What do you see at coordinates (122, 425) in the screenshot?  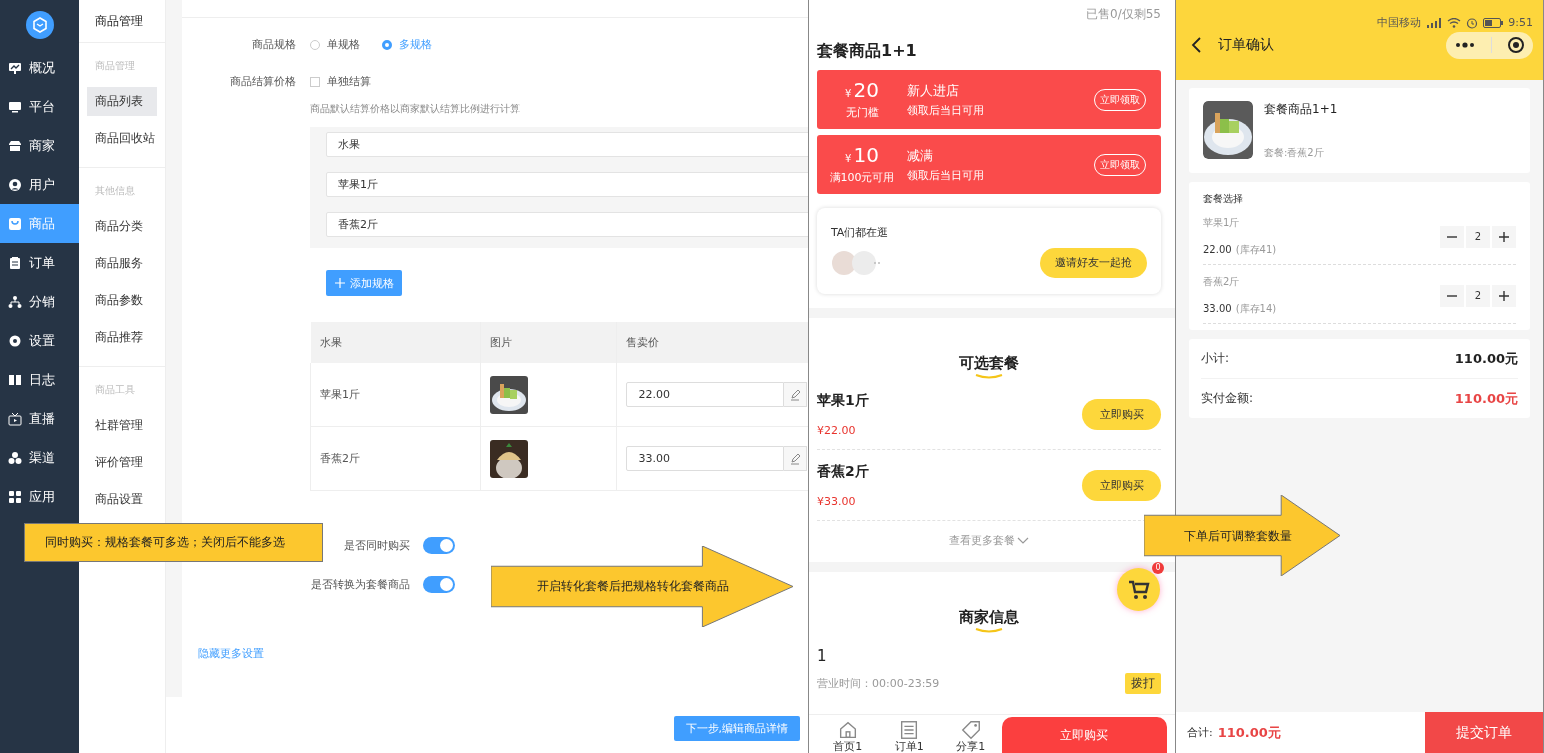 I see `subnav-item: 社群管理` at bounding box center [122, 425].